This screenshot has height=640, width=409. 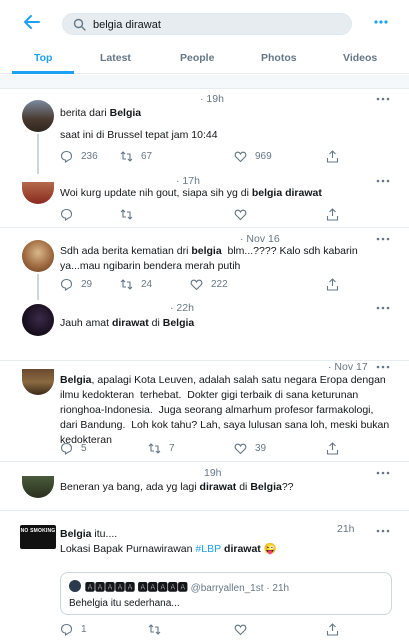 I want to click on search-tabs: Top Latest People Photos Videos, so click(x=204, y=59).